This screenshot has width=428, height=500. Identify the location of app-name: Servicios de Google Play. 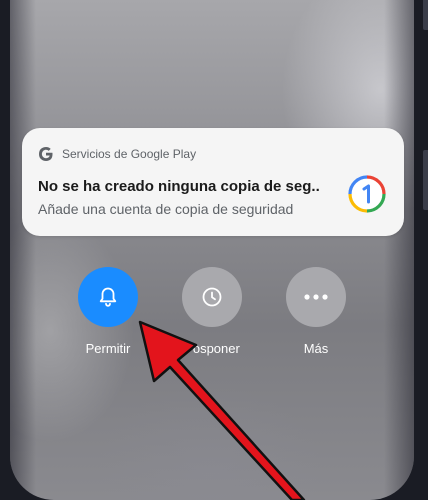
(129, 154).